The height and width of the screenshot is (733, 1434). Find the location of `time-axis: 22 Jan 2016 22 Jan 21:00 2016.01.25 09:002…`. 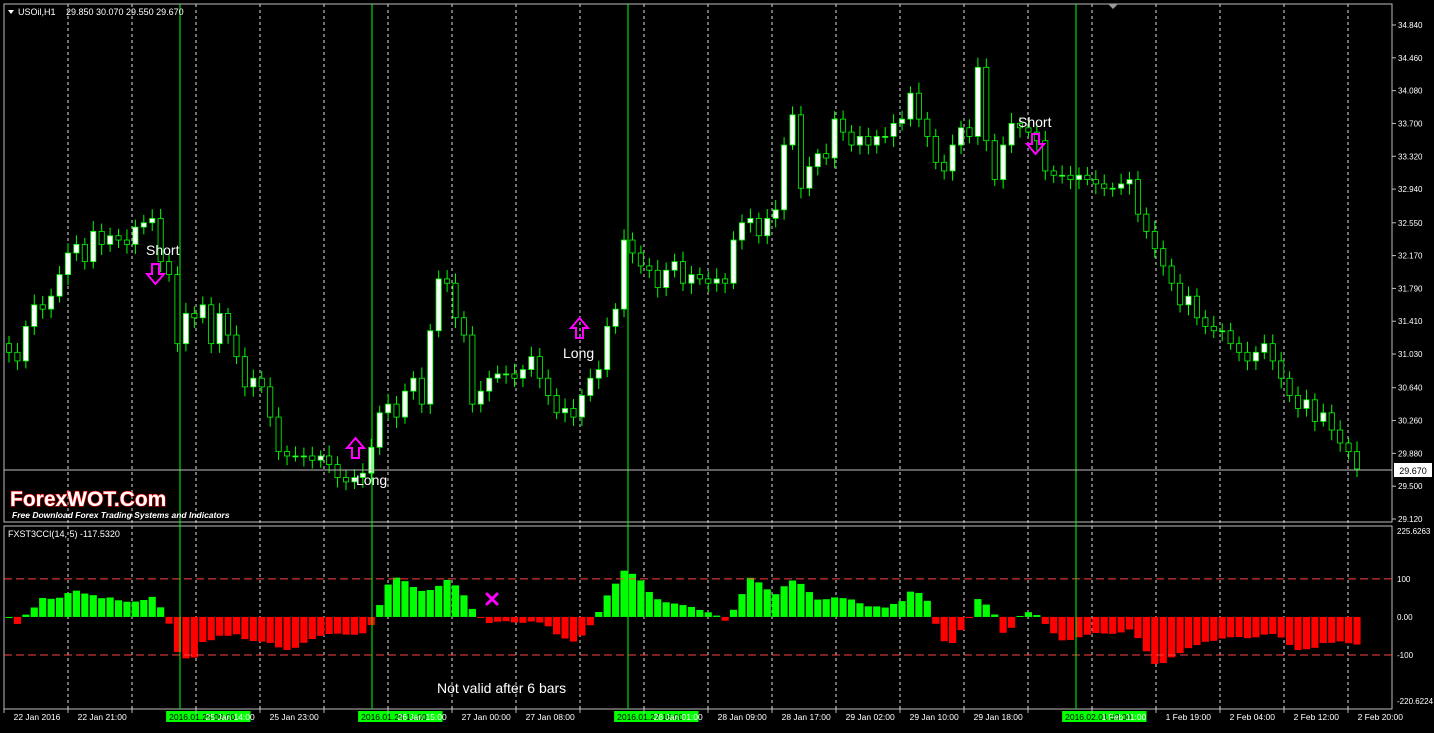

time-axis: 22 Jan 2016 22 Jan 21:00 2016.01.25 09:002… is located at coordinates (703, 715).